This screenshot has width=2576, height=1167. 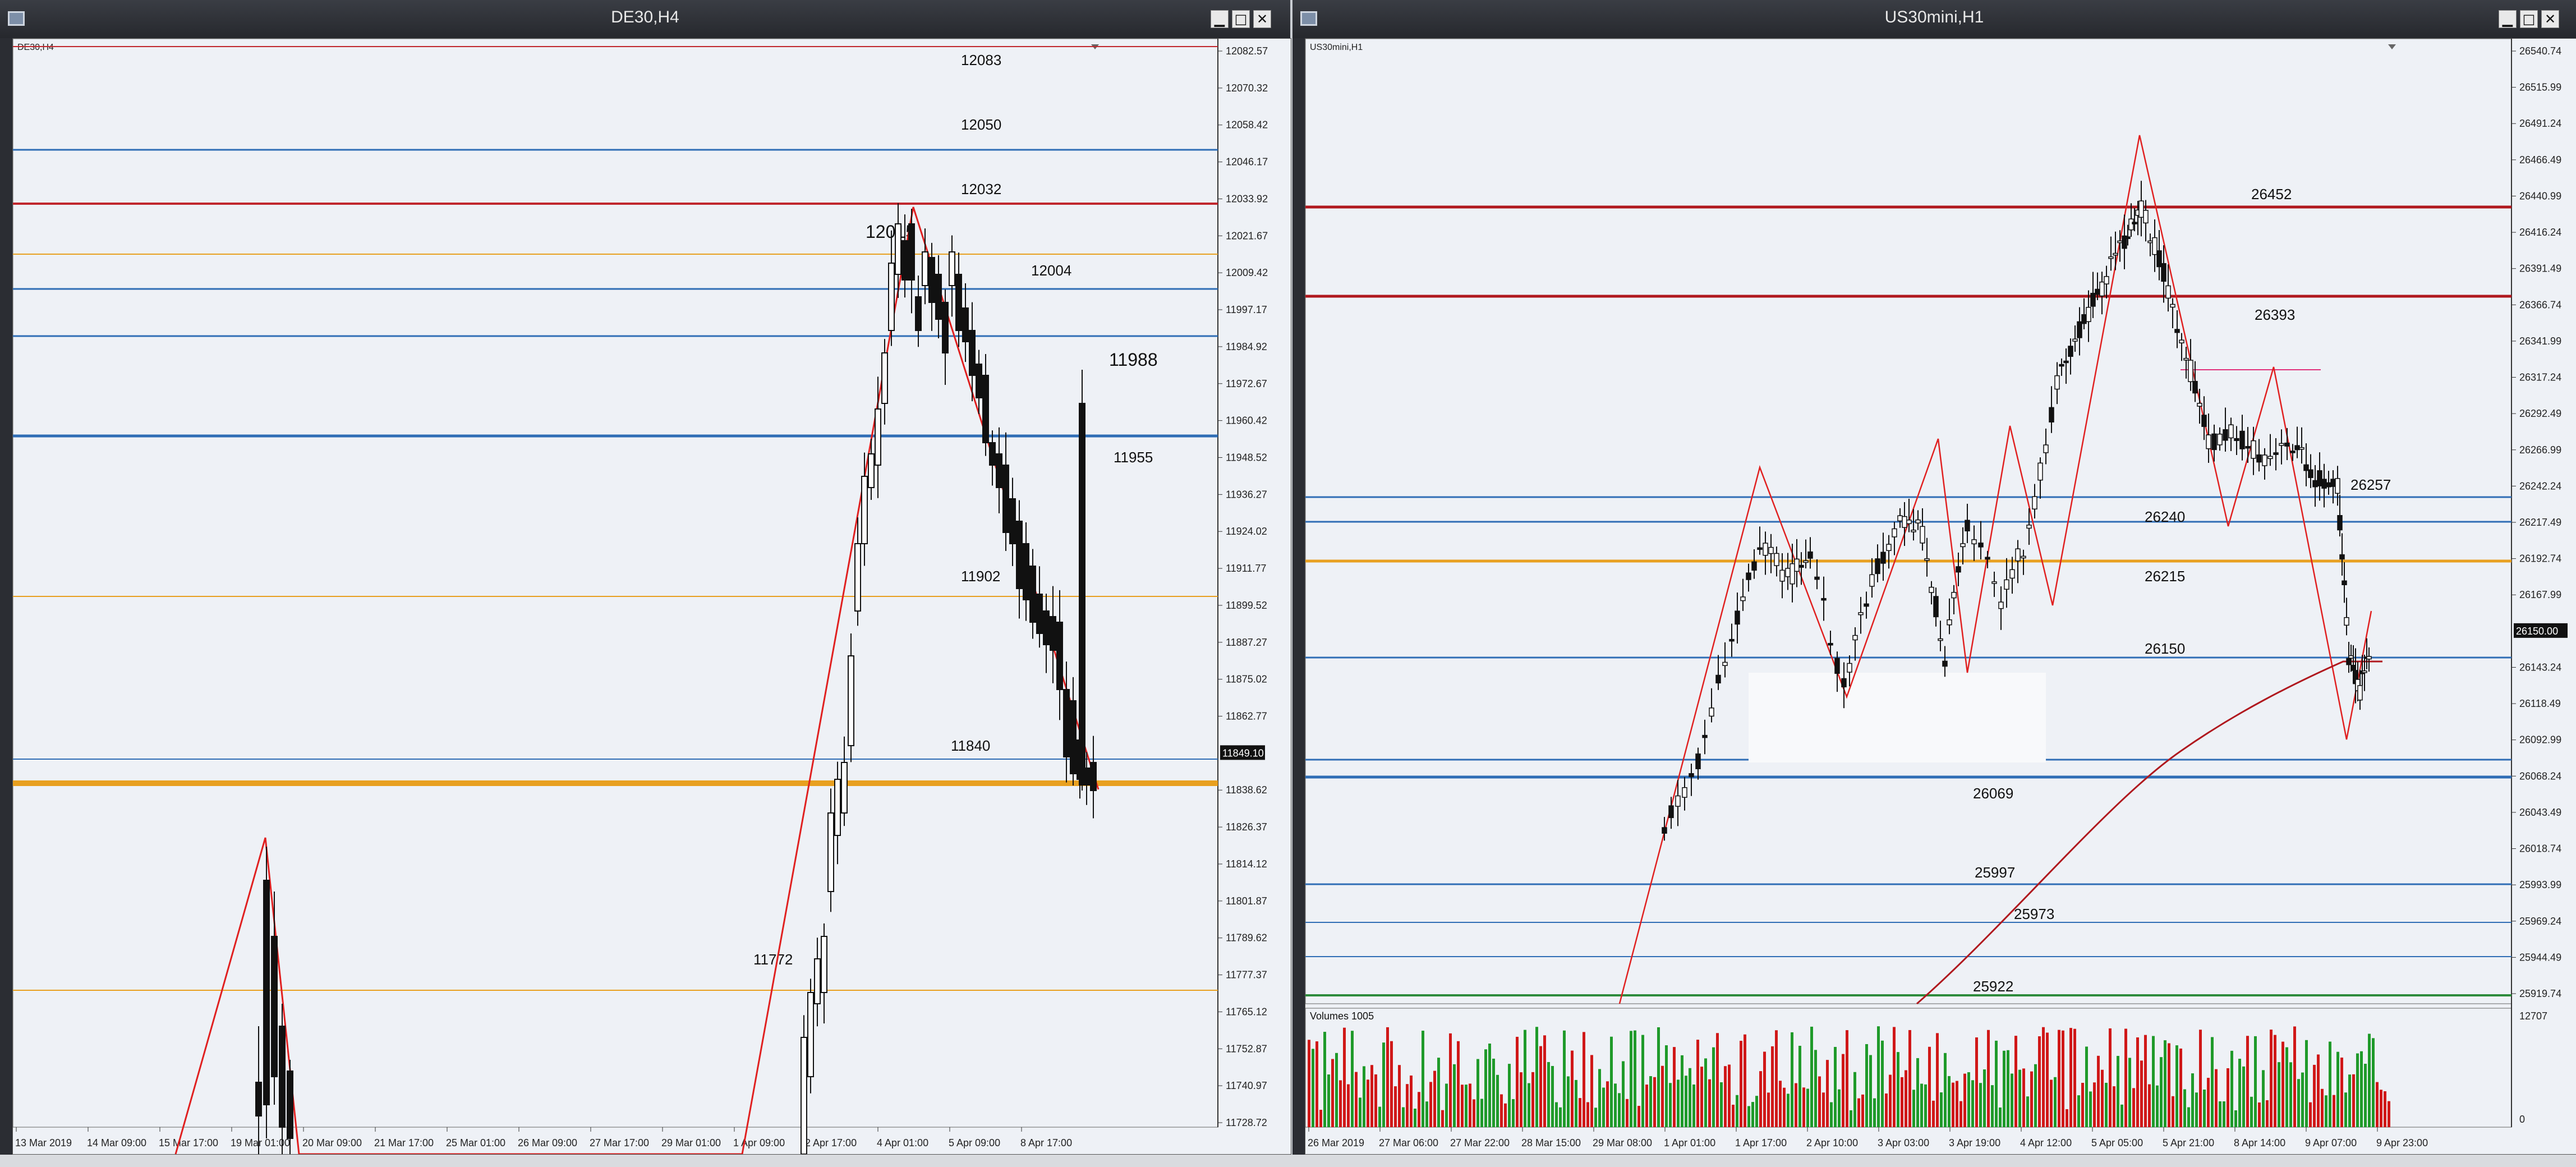 I want to click on price-tick-label: 11789.62, so click(x=1246, y=938).